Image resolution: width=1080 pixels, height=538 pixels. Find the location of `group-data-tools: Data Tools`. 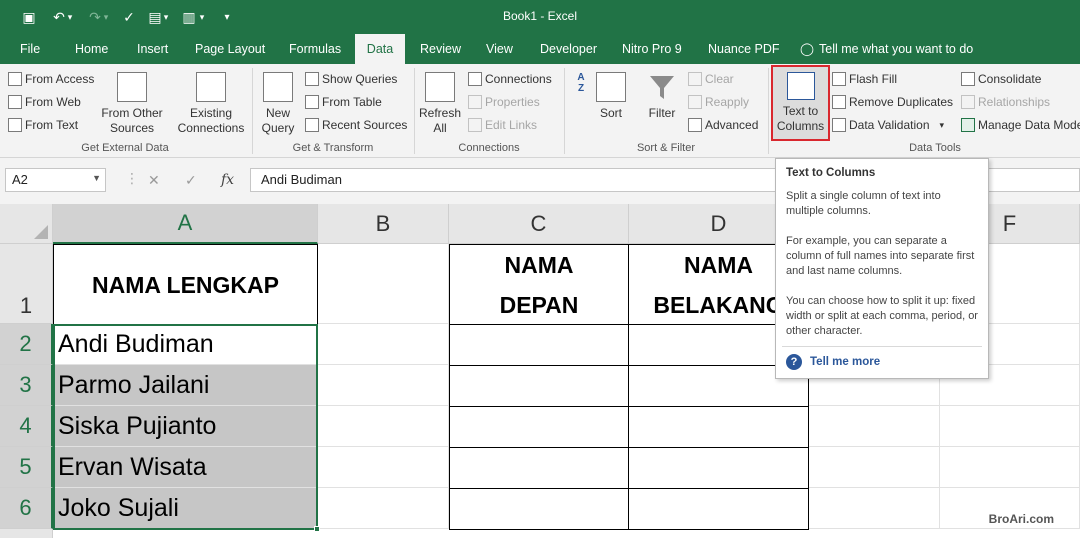

group-data-tools: Data Tools is located at coordinates (935, 148).